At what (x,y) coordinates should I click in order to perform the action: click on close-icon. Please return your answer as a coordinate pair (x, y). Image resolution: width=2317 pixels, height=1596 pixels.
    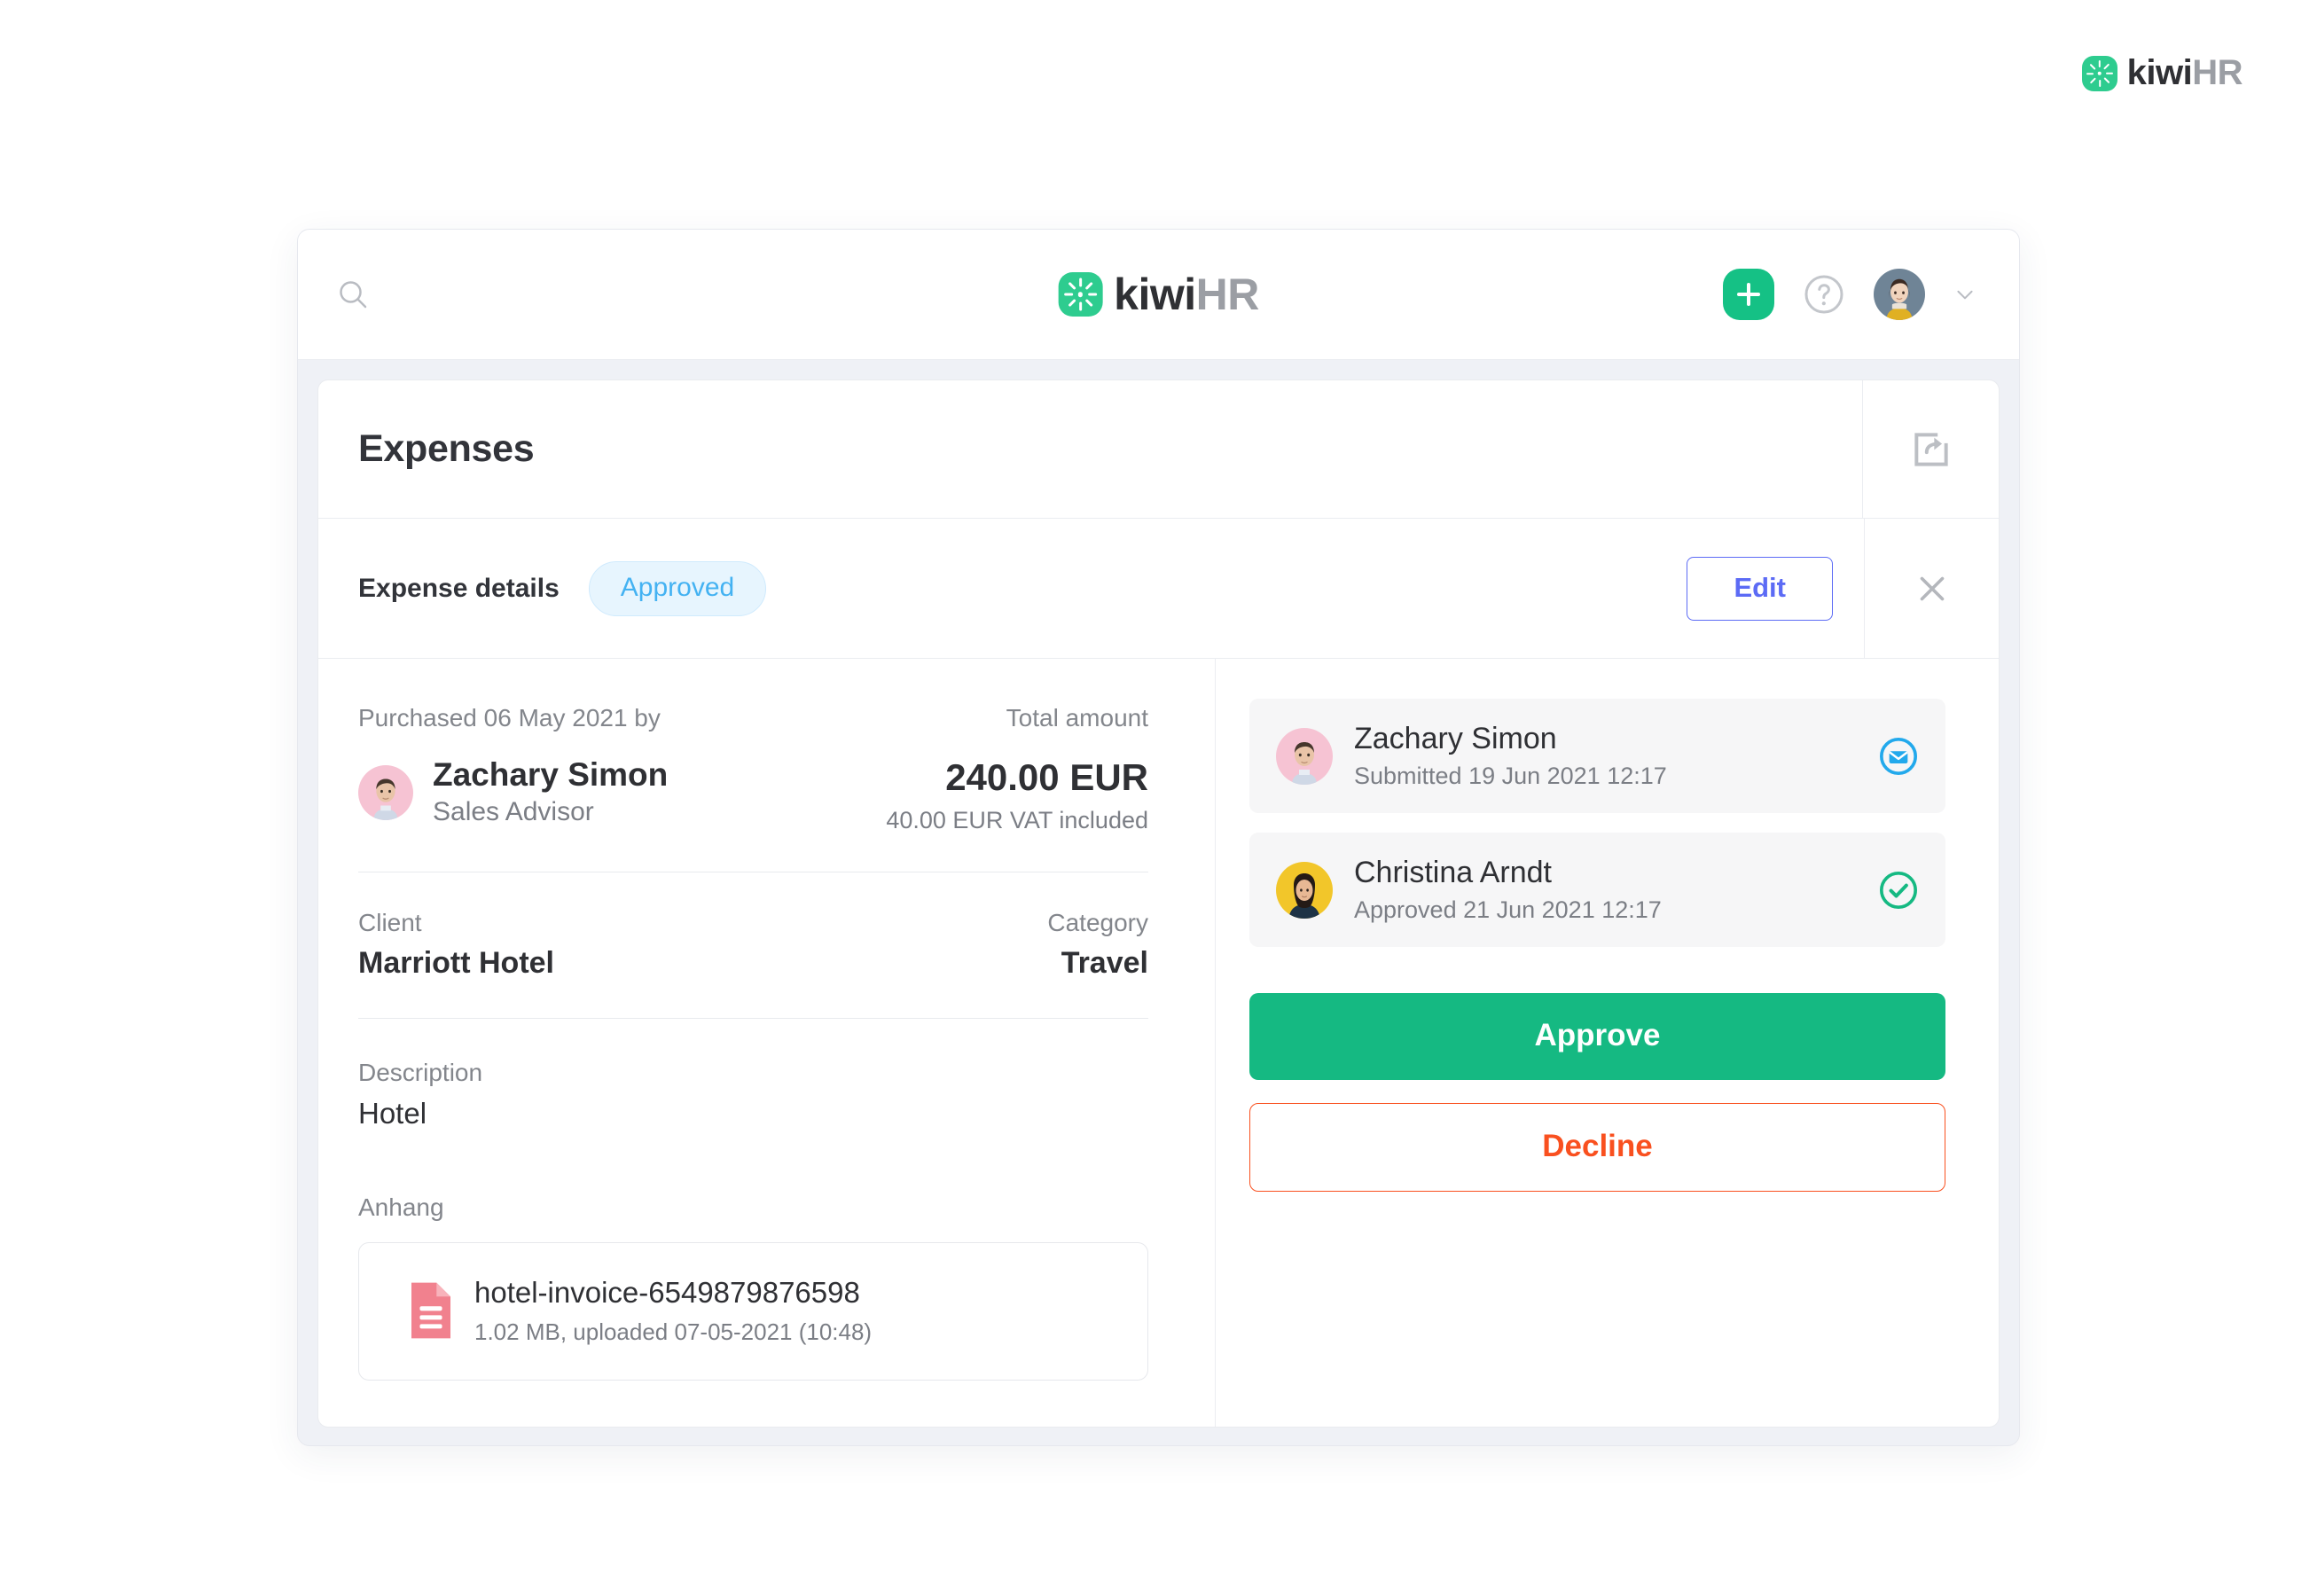
    Looking at the image, I should click on (1932, 588).